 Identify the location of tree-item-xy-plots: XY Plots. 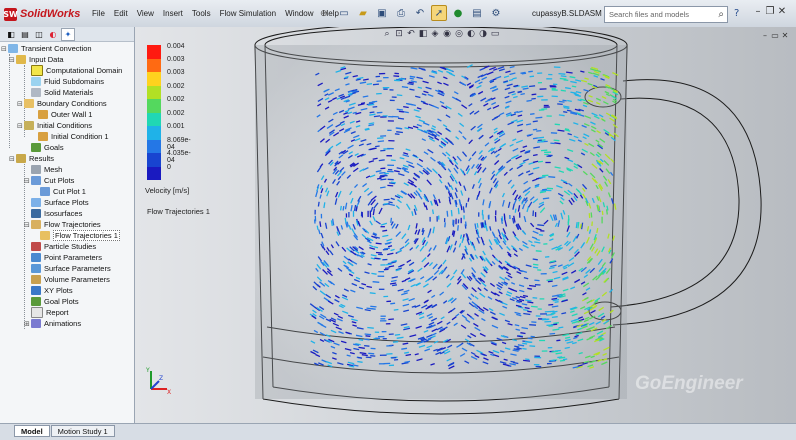
(52, 290).